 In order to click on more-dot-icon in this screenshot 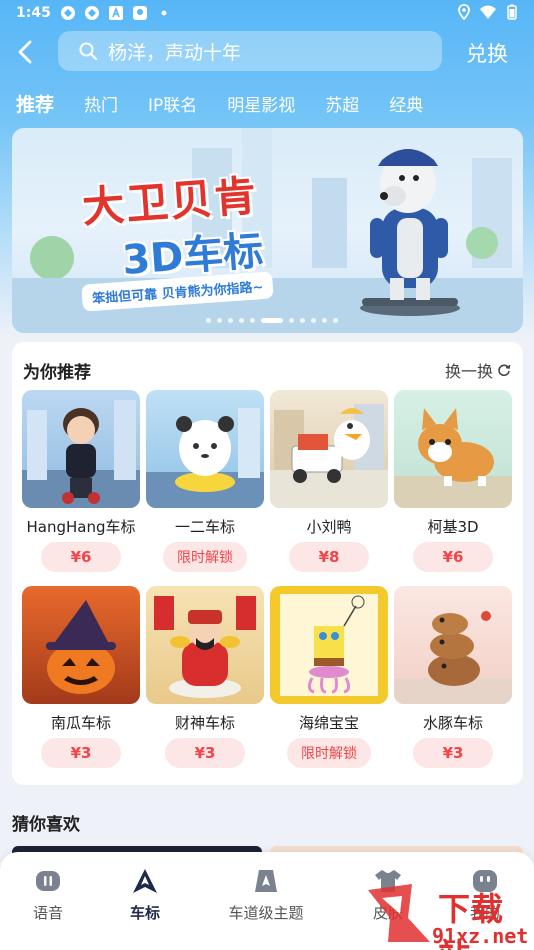, I will do `click(164, 13)`.